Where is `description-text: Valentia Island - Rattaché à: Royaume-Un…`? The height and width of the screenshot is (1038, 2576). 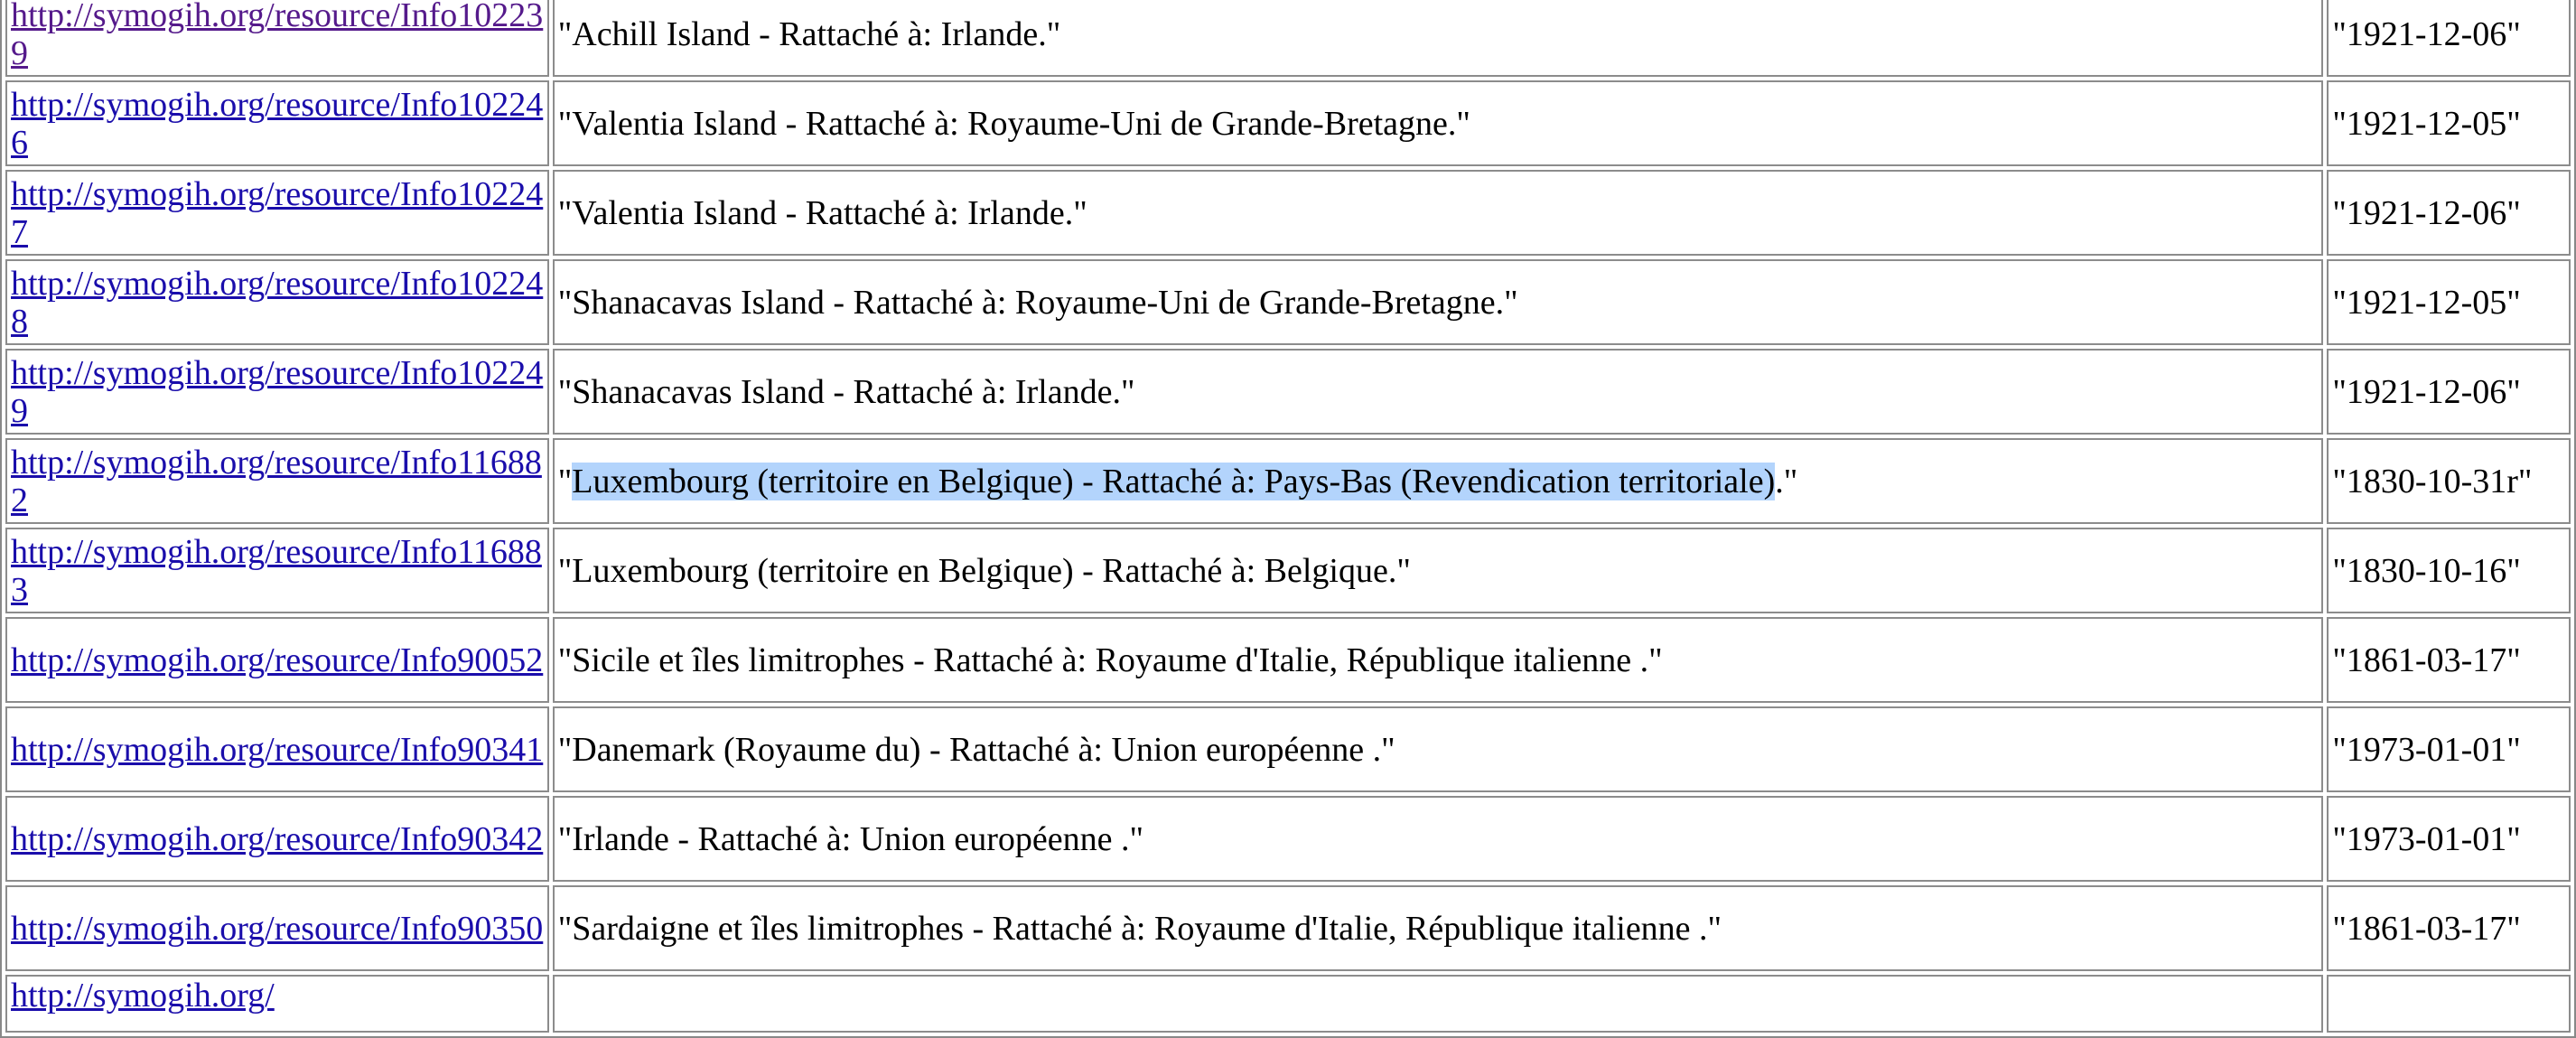
description-text: Valentia Island - Rattaché à: Royaume-Un… is located at coordinates (1021, 123).